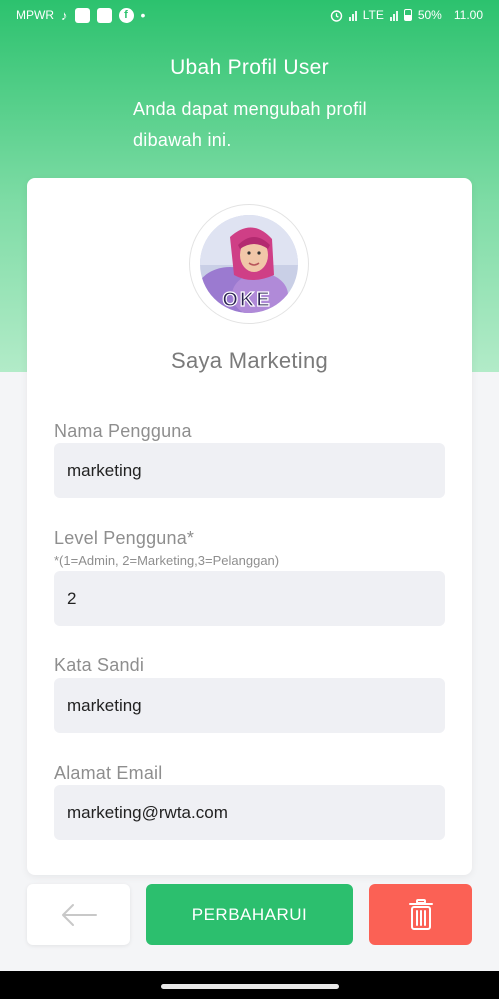 The width and height of the screenshot is (499, 999). Describe the element at coordinates (246, 300) in the screenshot. I see `avatar-caption: OKE` at that location.